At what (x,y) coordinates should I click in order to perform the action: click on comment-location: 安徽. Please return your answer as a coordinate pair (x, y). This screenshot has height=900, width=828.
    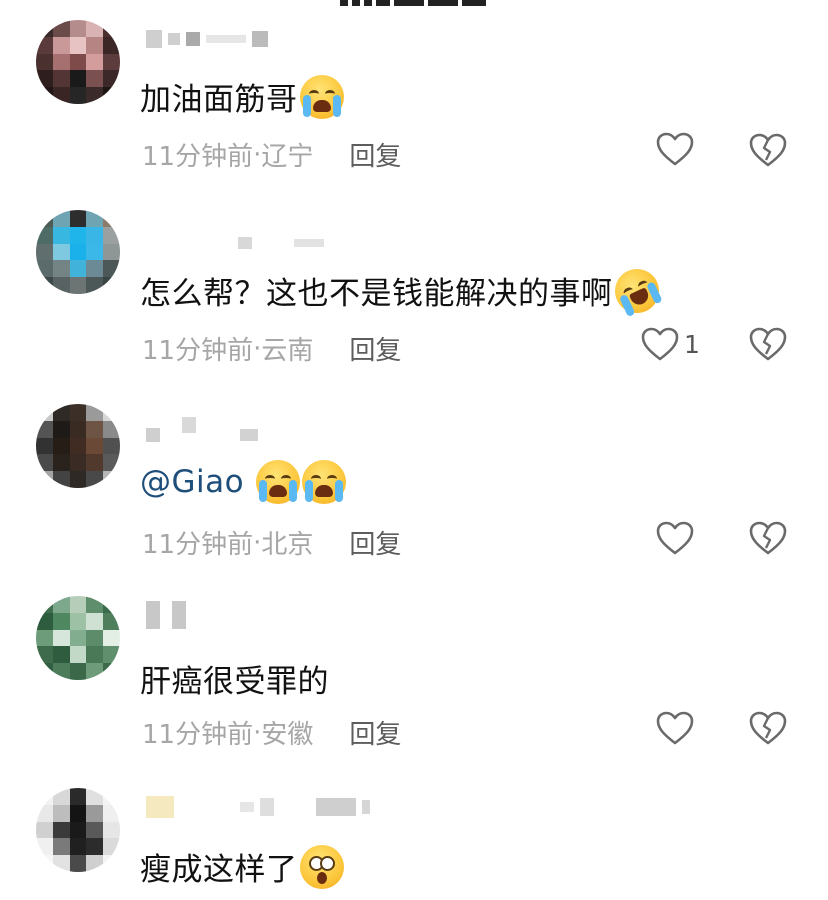
    Looking at the image, I should click on (287, 735).